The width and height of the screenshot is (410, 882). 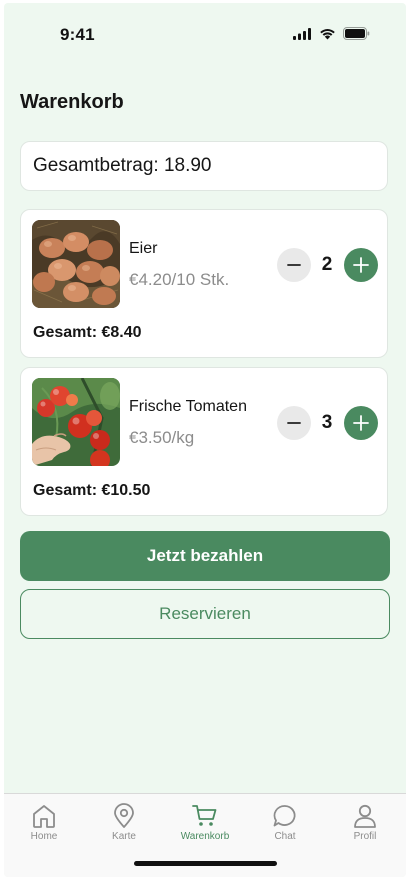 I want to click on chat-bubble-icon, so click(x=284, y=816).